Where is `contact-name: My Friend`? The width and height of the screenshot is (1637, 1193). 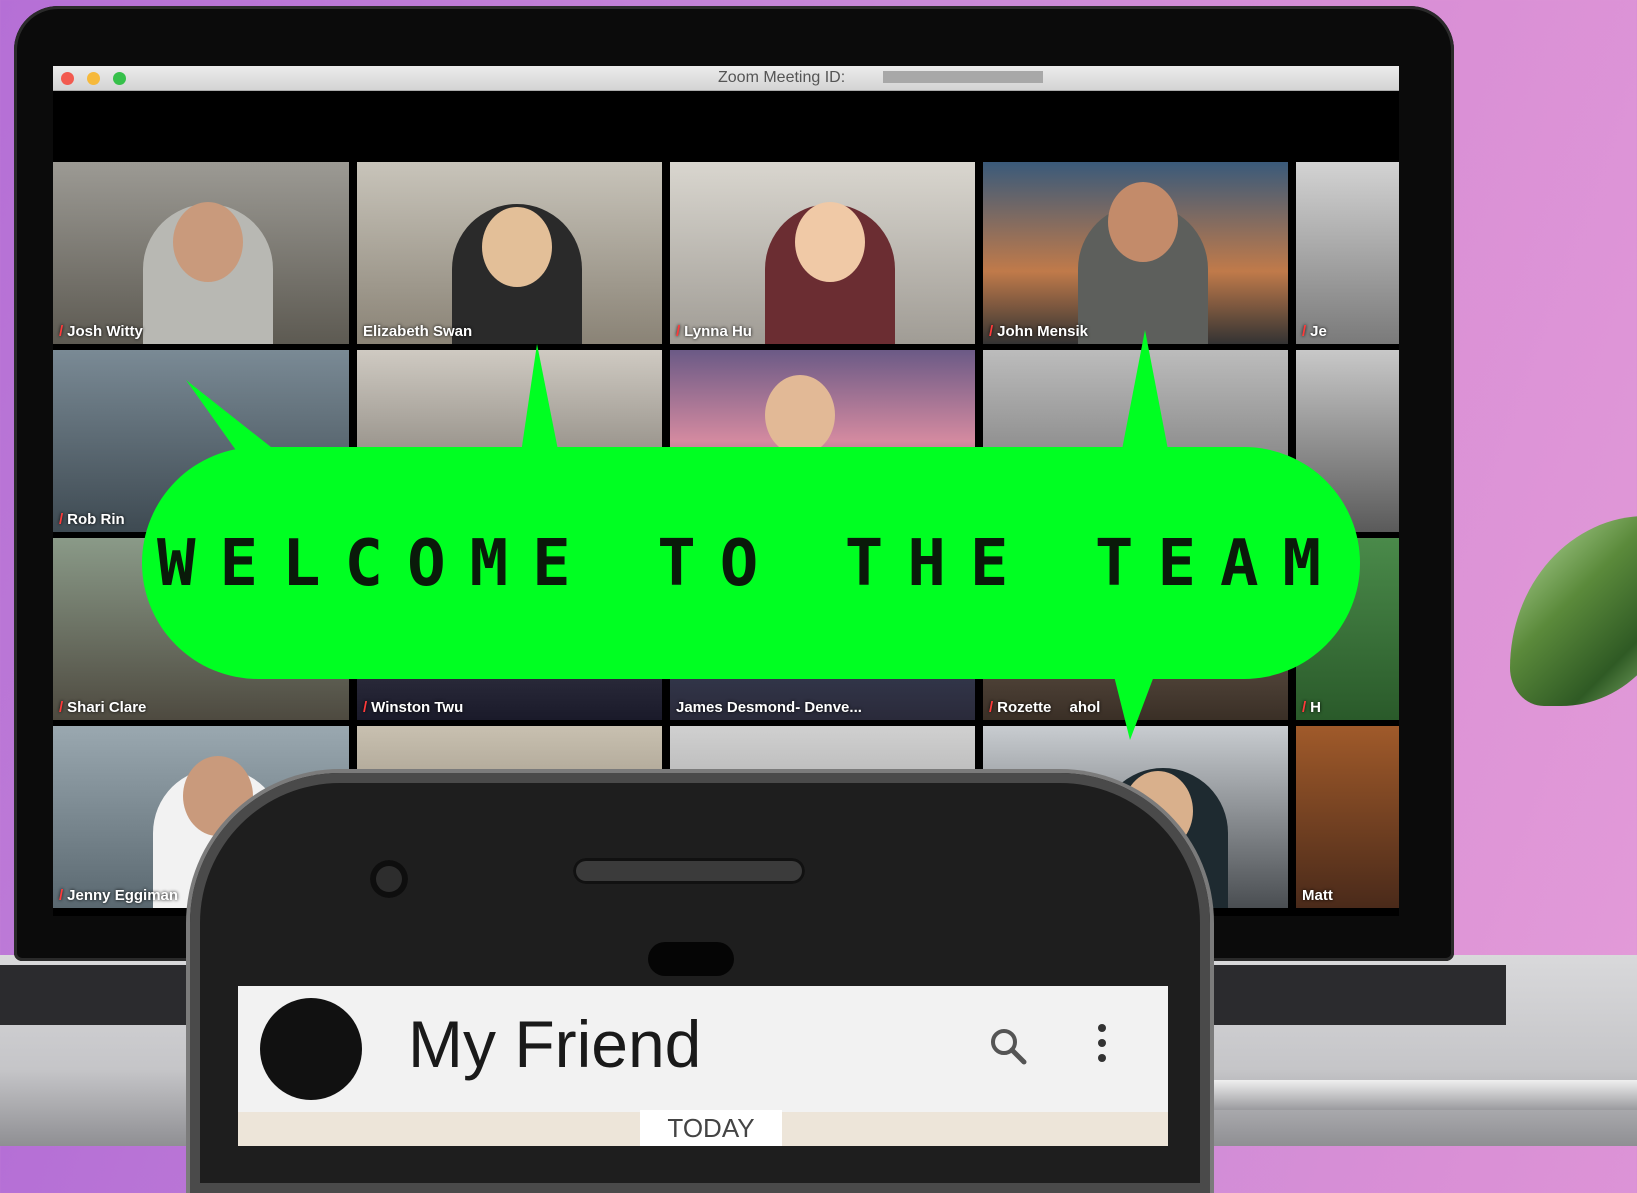 contact-name: My Friend is located at coordinates (554, 1044).